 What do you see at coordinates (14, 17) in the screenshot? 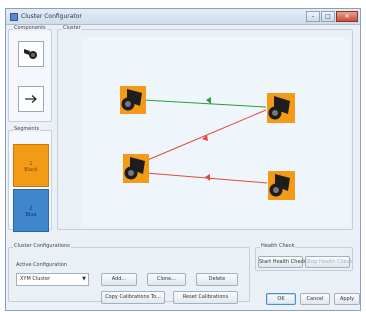
I see `app-icon` at bounding box center [14, 17].